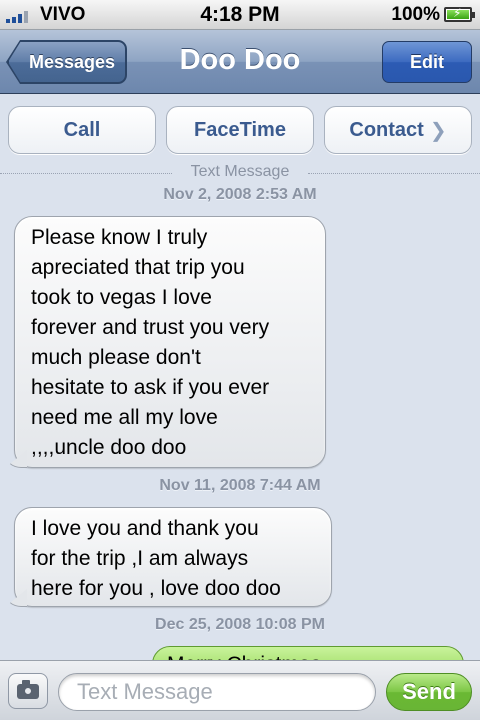  Describe the element at coordinates (438, 130) in the screenshot. I see `chevron-right-icon: ❯` at that location.